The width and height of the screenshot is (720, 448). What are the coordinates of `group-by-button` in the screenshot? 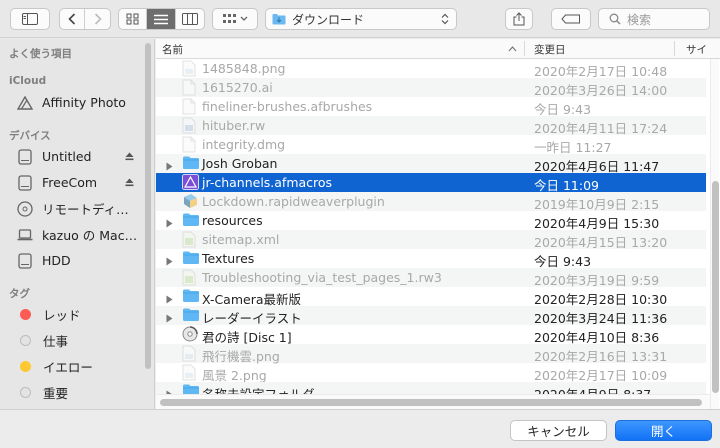 It's located at (235, 19).